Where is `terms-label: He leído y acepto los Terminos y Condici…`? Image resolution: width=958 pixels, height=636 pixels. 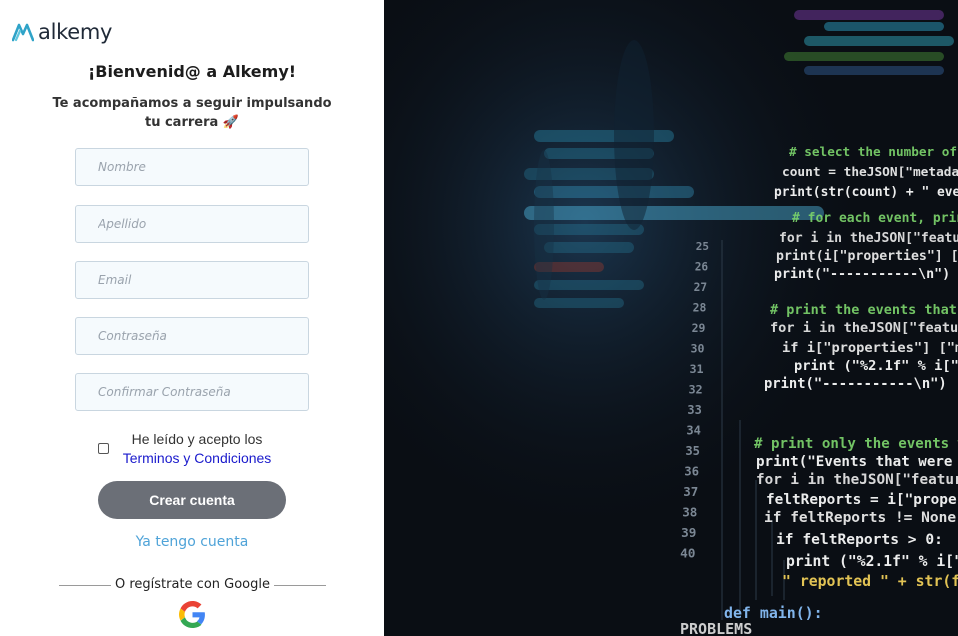 terms-label: He leído y acepto los Terminos y Condici… is located at coordinates (197, 449).